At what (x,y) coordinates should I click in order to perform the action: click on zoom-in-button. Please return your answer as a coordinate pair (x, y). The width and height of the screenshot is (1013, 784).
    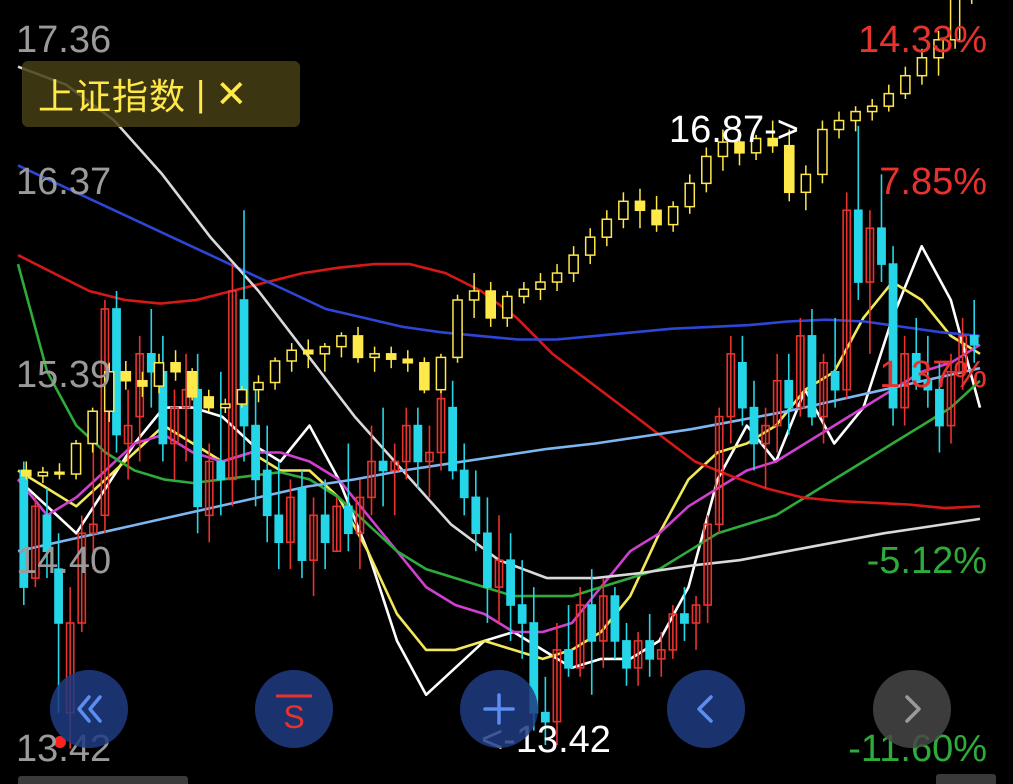
    Looking at the image, I should click on (499, 709).